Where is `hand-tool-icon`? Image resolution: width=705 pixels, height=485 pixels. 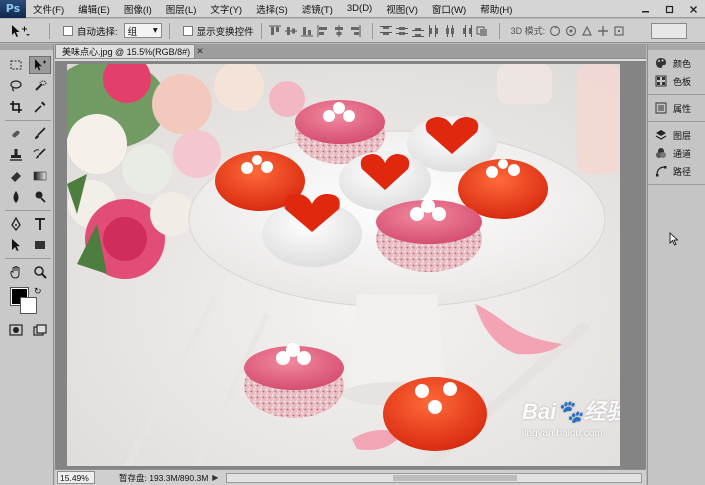 hand-tool-icon is located at coordinates (16, 272).